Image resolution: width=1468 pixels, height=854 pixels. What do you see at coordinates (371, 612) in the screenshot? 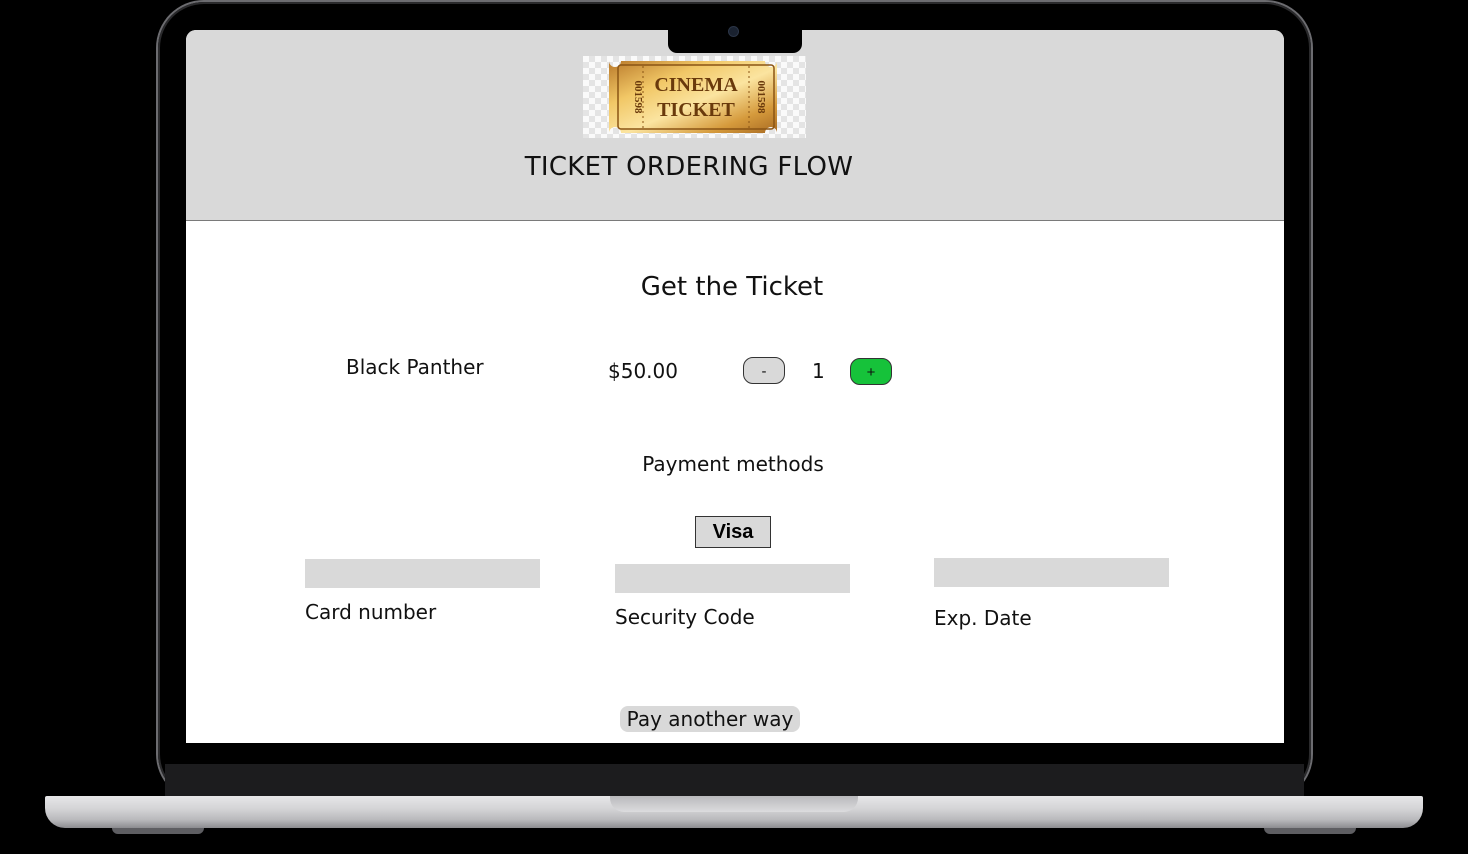
I see `card-number-label: Card number` at bounding box center [371, 612].